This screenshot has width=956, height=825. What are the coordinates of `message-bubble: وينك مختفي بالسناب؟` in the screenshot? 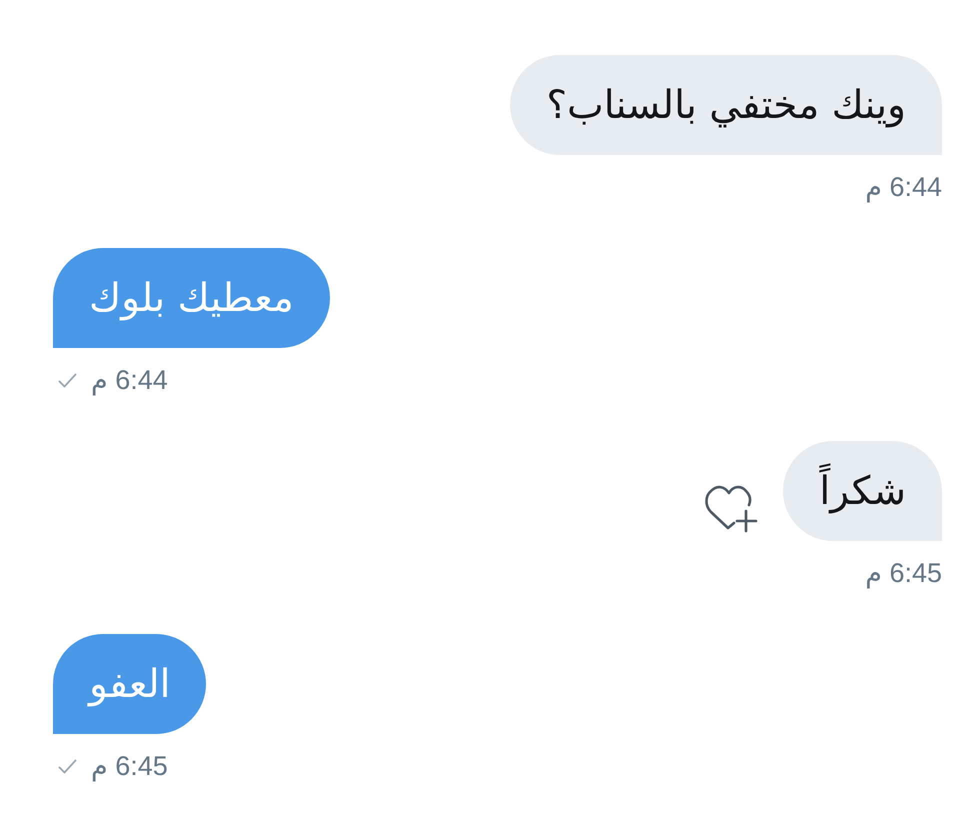 It's located at (726, 105).